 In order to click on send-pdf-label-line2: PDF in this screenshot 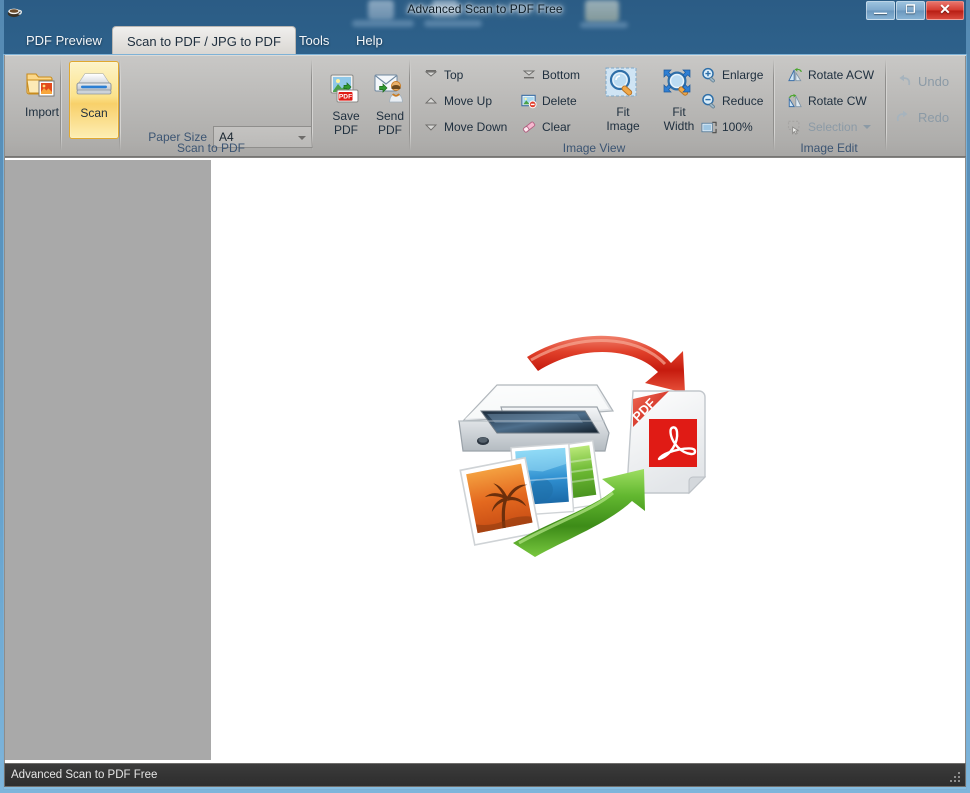, I will do `click(390, 130)`.